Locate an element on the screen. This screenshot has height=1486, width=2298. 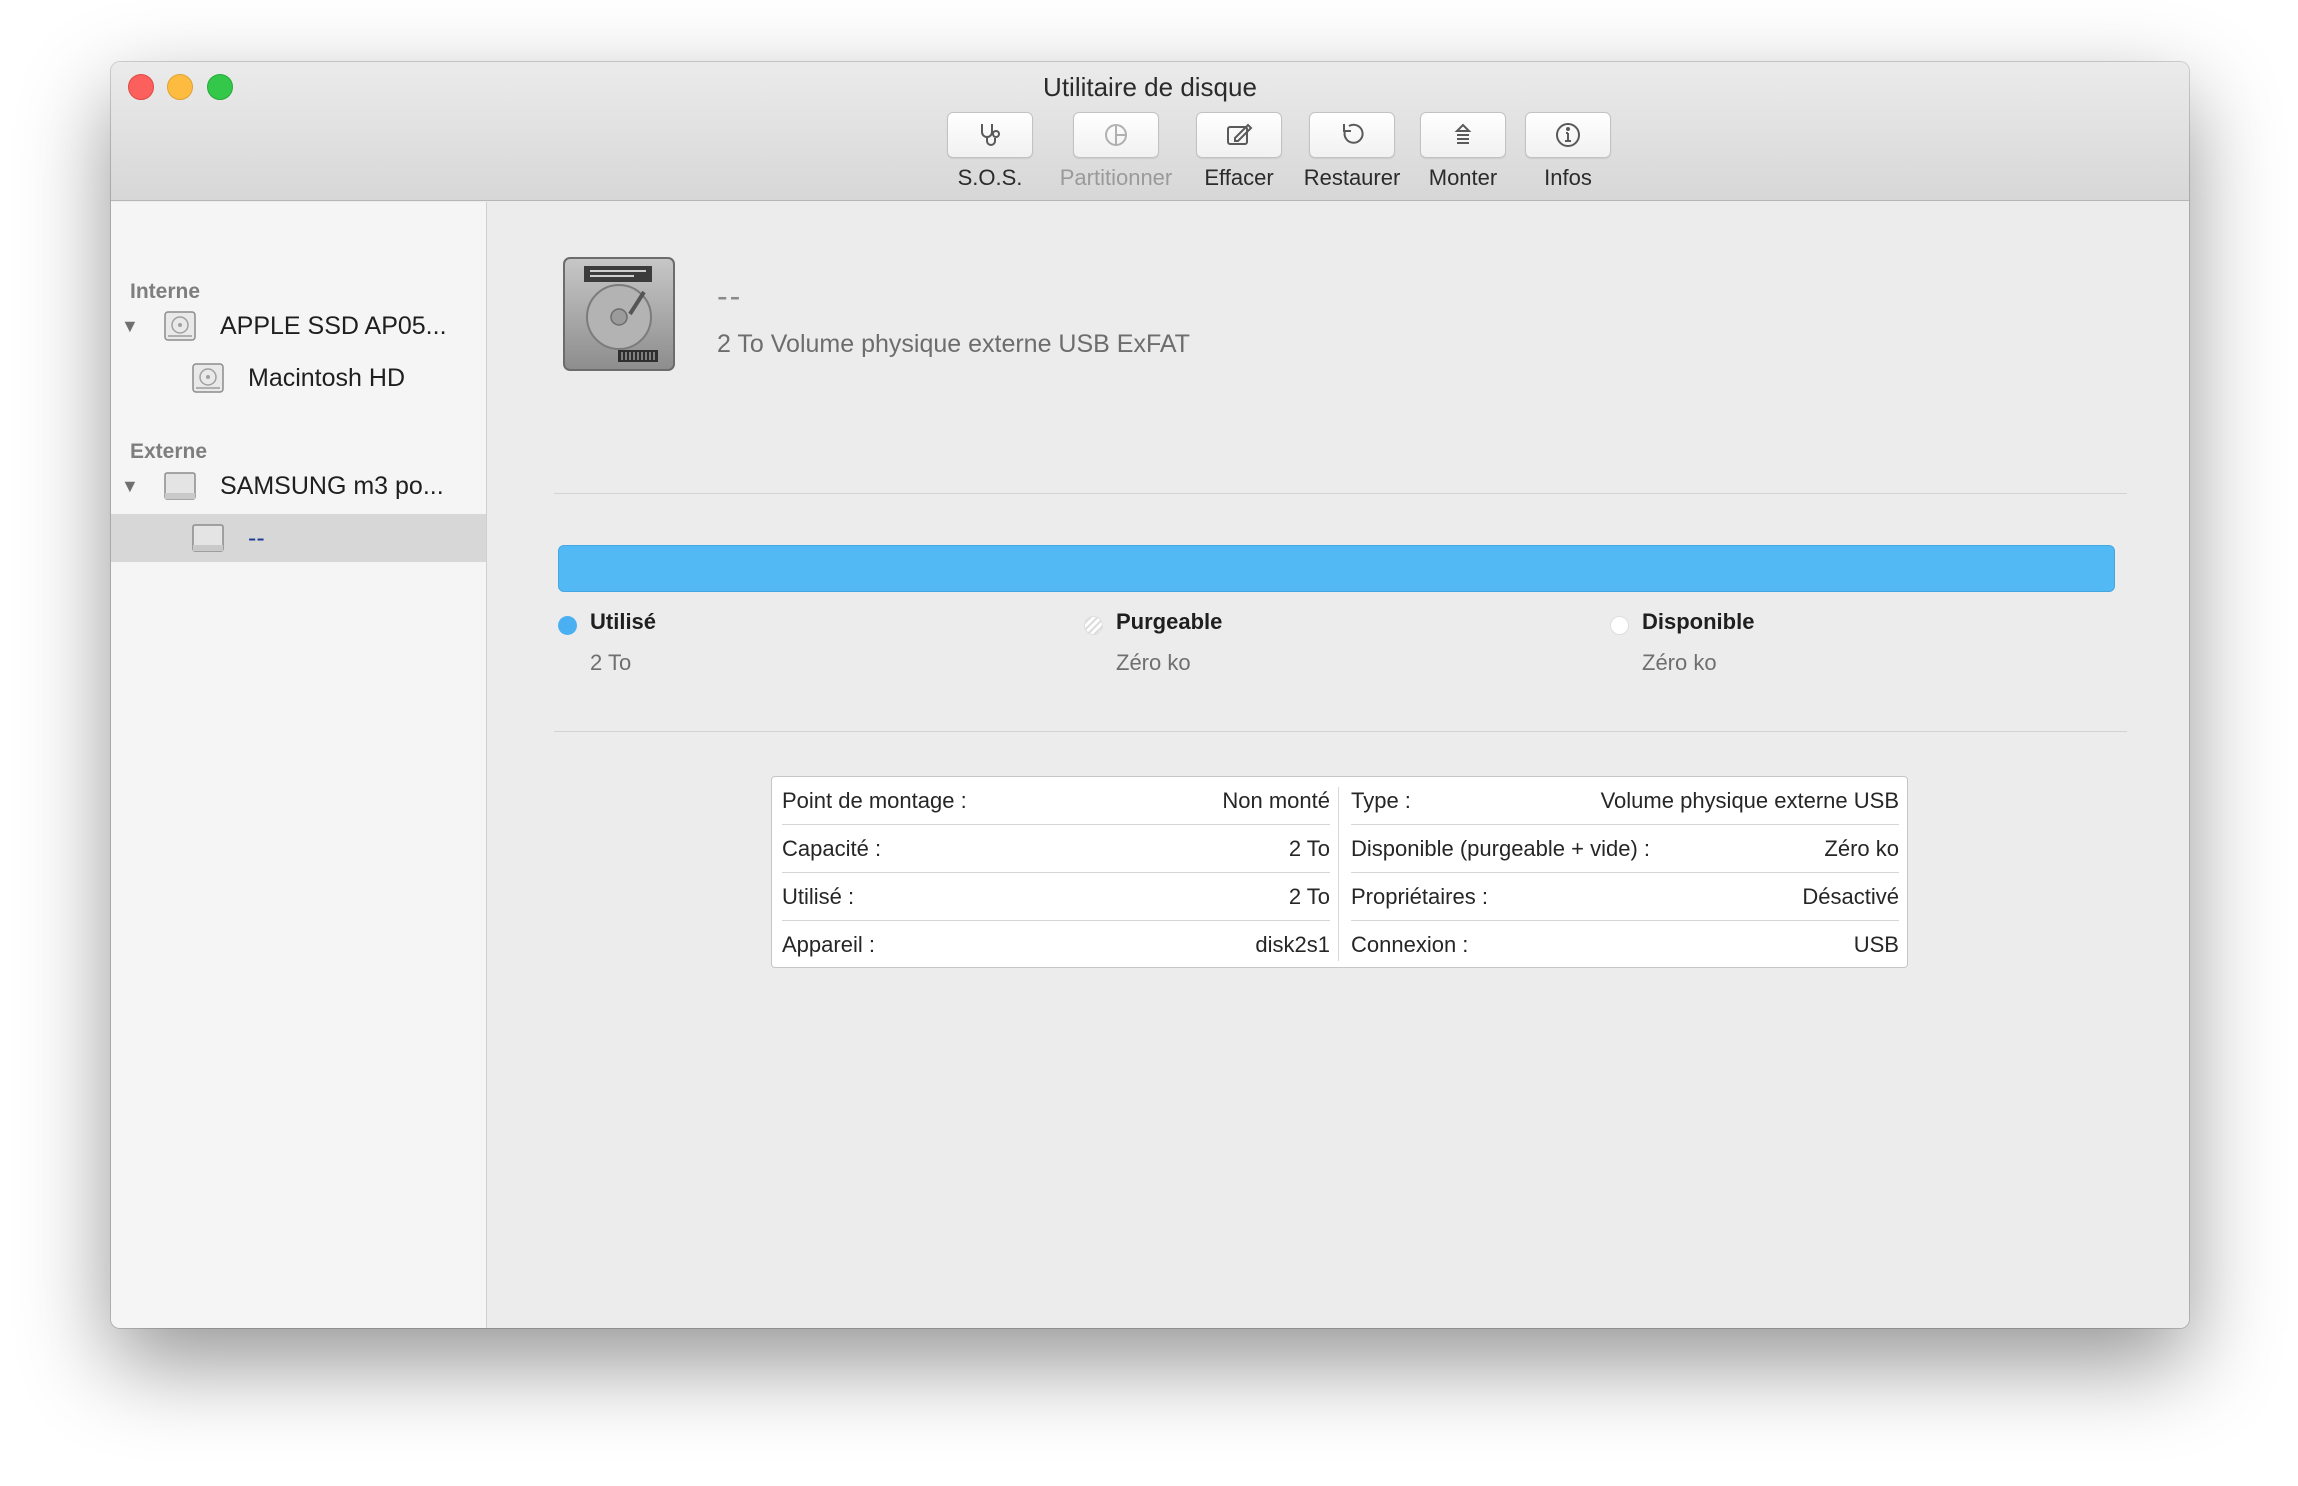
titlebar: Utilitaire de disque S.O.S. Partitionner is located at coordinates (1150, 131).